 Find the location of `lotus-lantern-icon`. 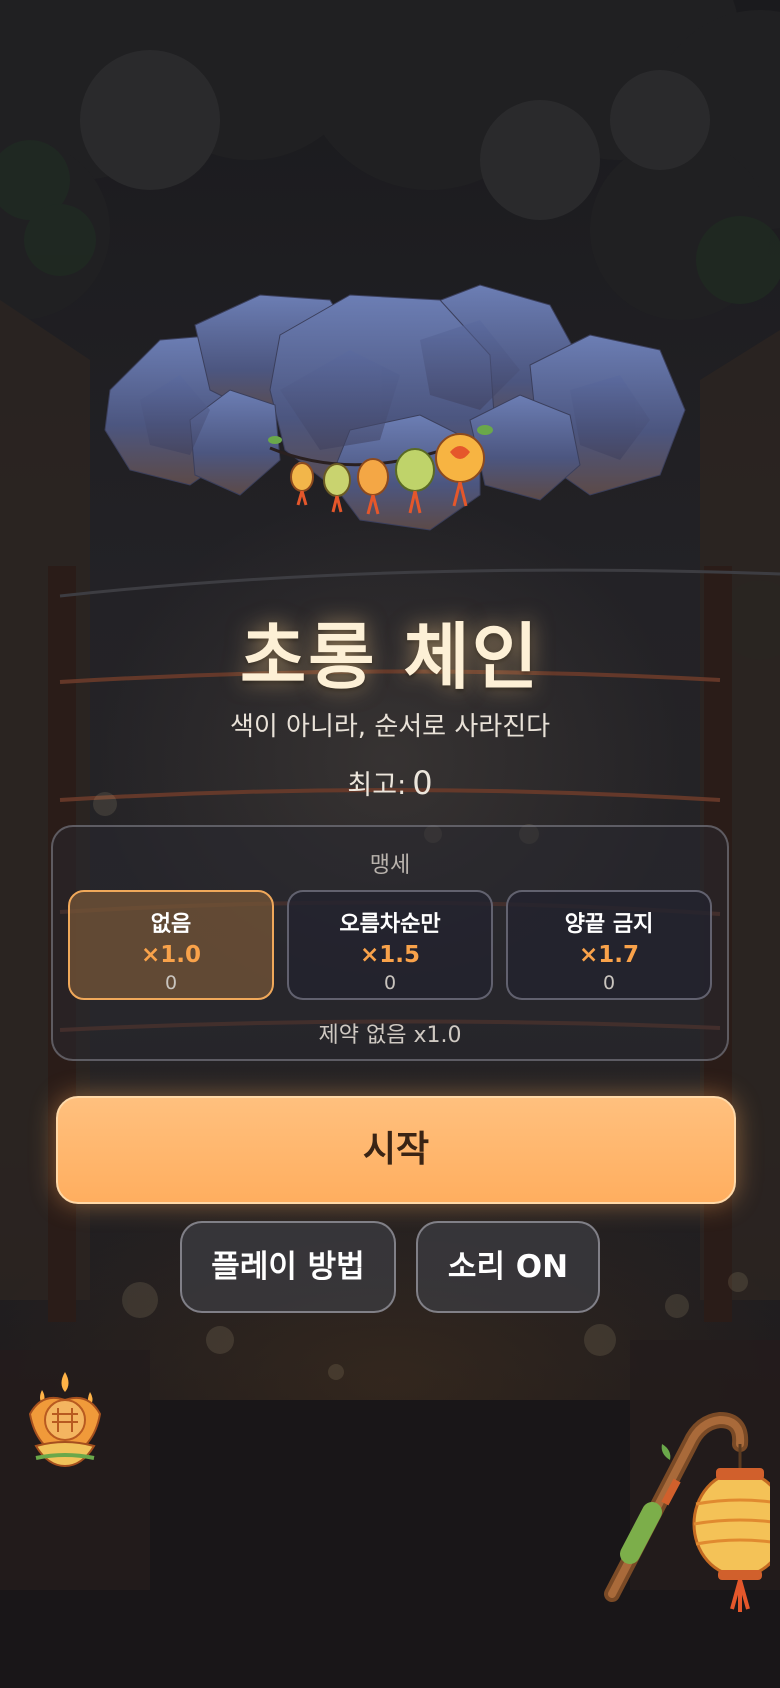

lotus-lantern-icon is located at coordinates (65, 1420).